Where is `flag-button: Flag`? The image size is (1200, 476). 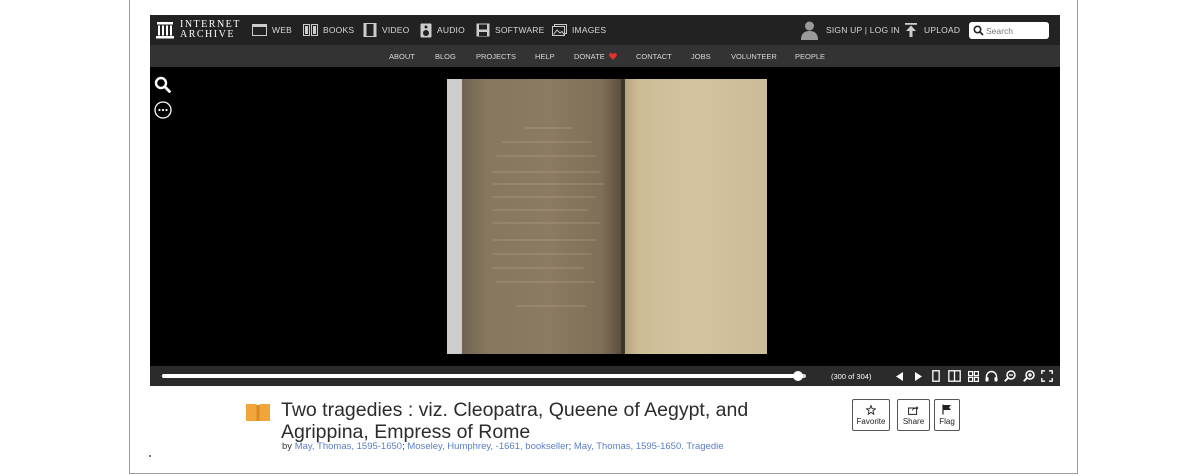 flag-button: Flag is located at coordinates (947, 415).